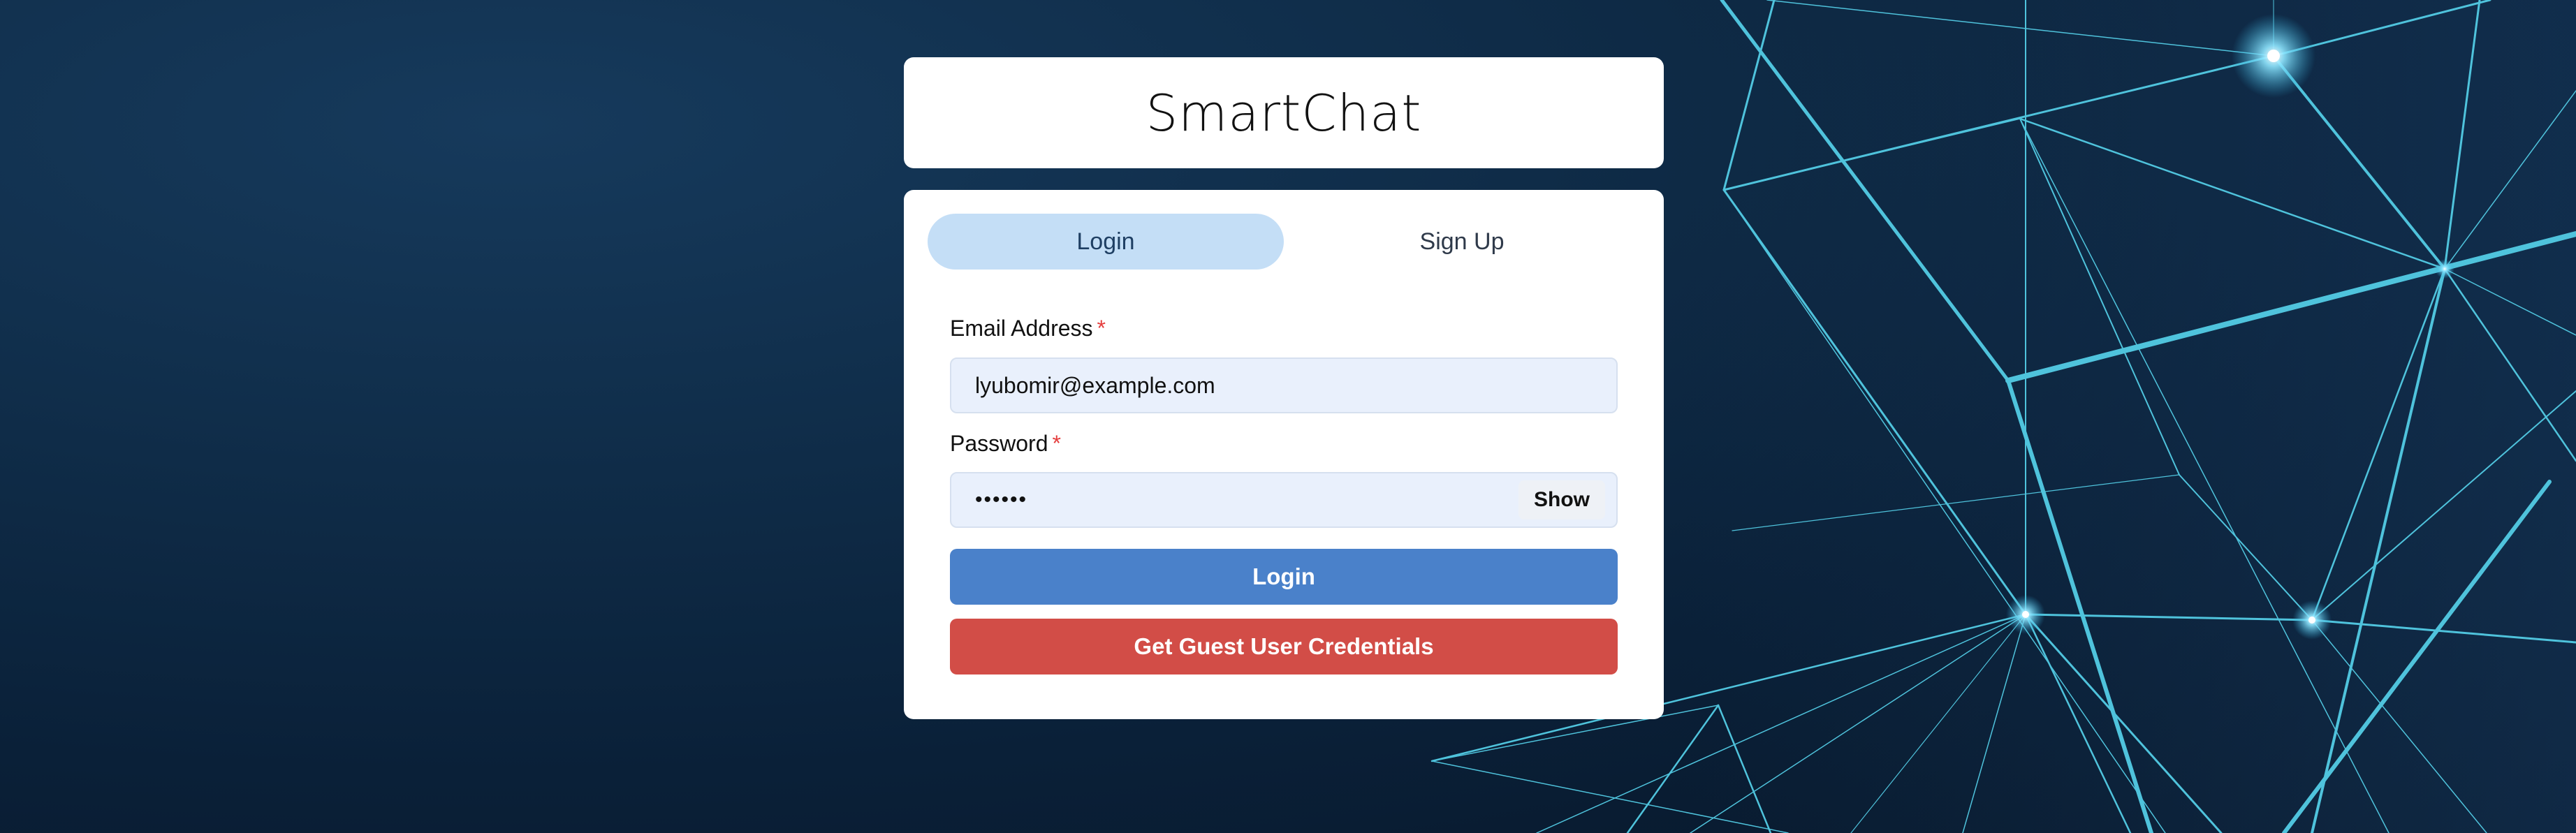 The image size is (2576, 833). I want to click on password-value: ••••••, so click(1001, 499).